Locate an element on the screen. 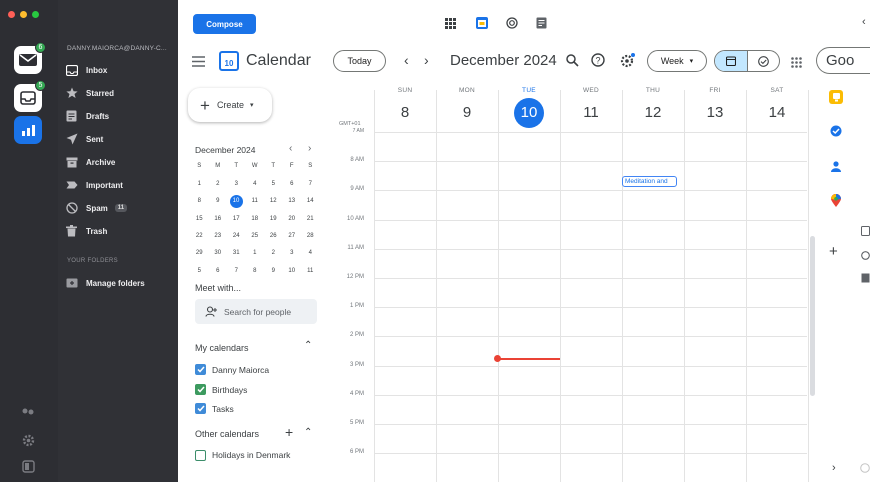  account-avatar-2: 5 is located at coordinates (30, 96).